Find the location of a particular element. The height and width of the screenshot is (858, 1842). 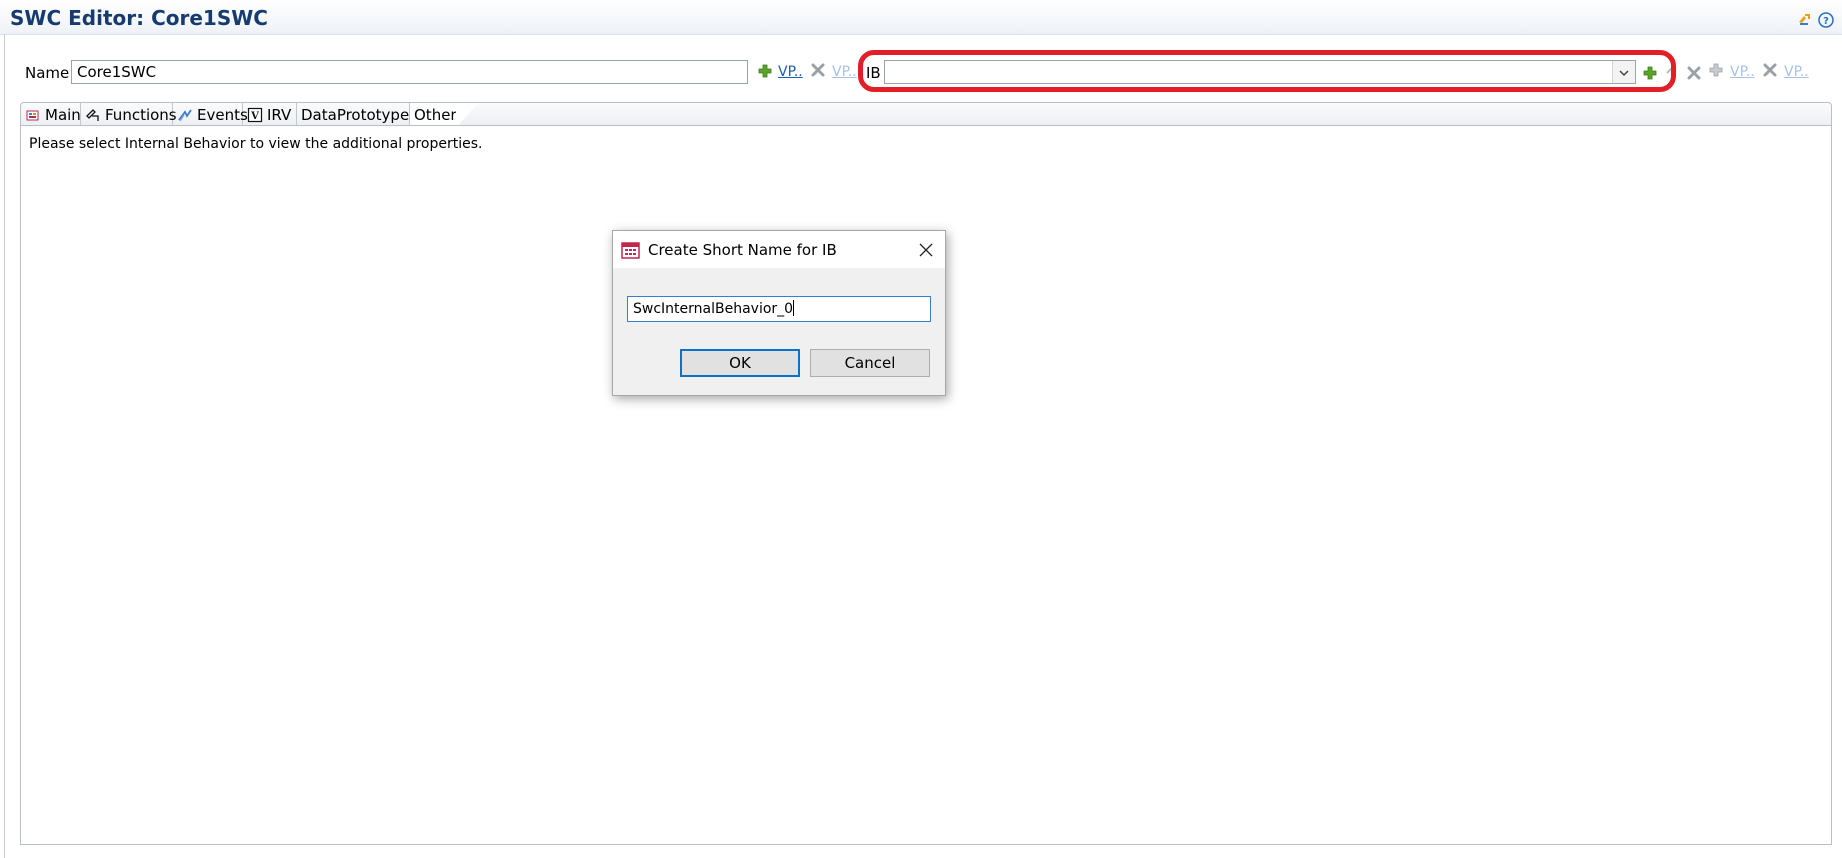

header-toolbar: ? is located at coordinates (1815, 20).